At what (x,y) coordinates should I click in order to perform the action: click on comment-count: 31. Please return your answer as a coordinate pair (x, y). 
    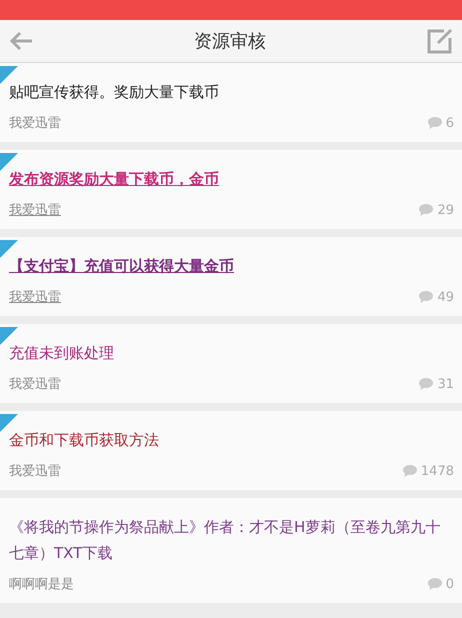
    Looking at the image, I should click on (445, 384).